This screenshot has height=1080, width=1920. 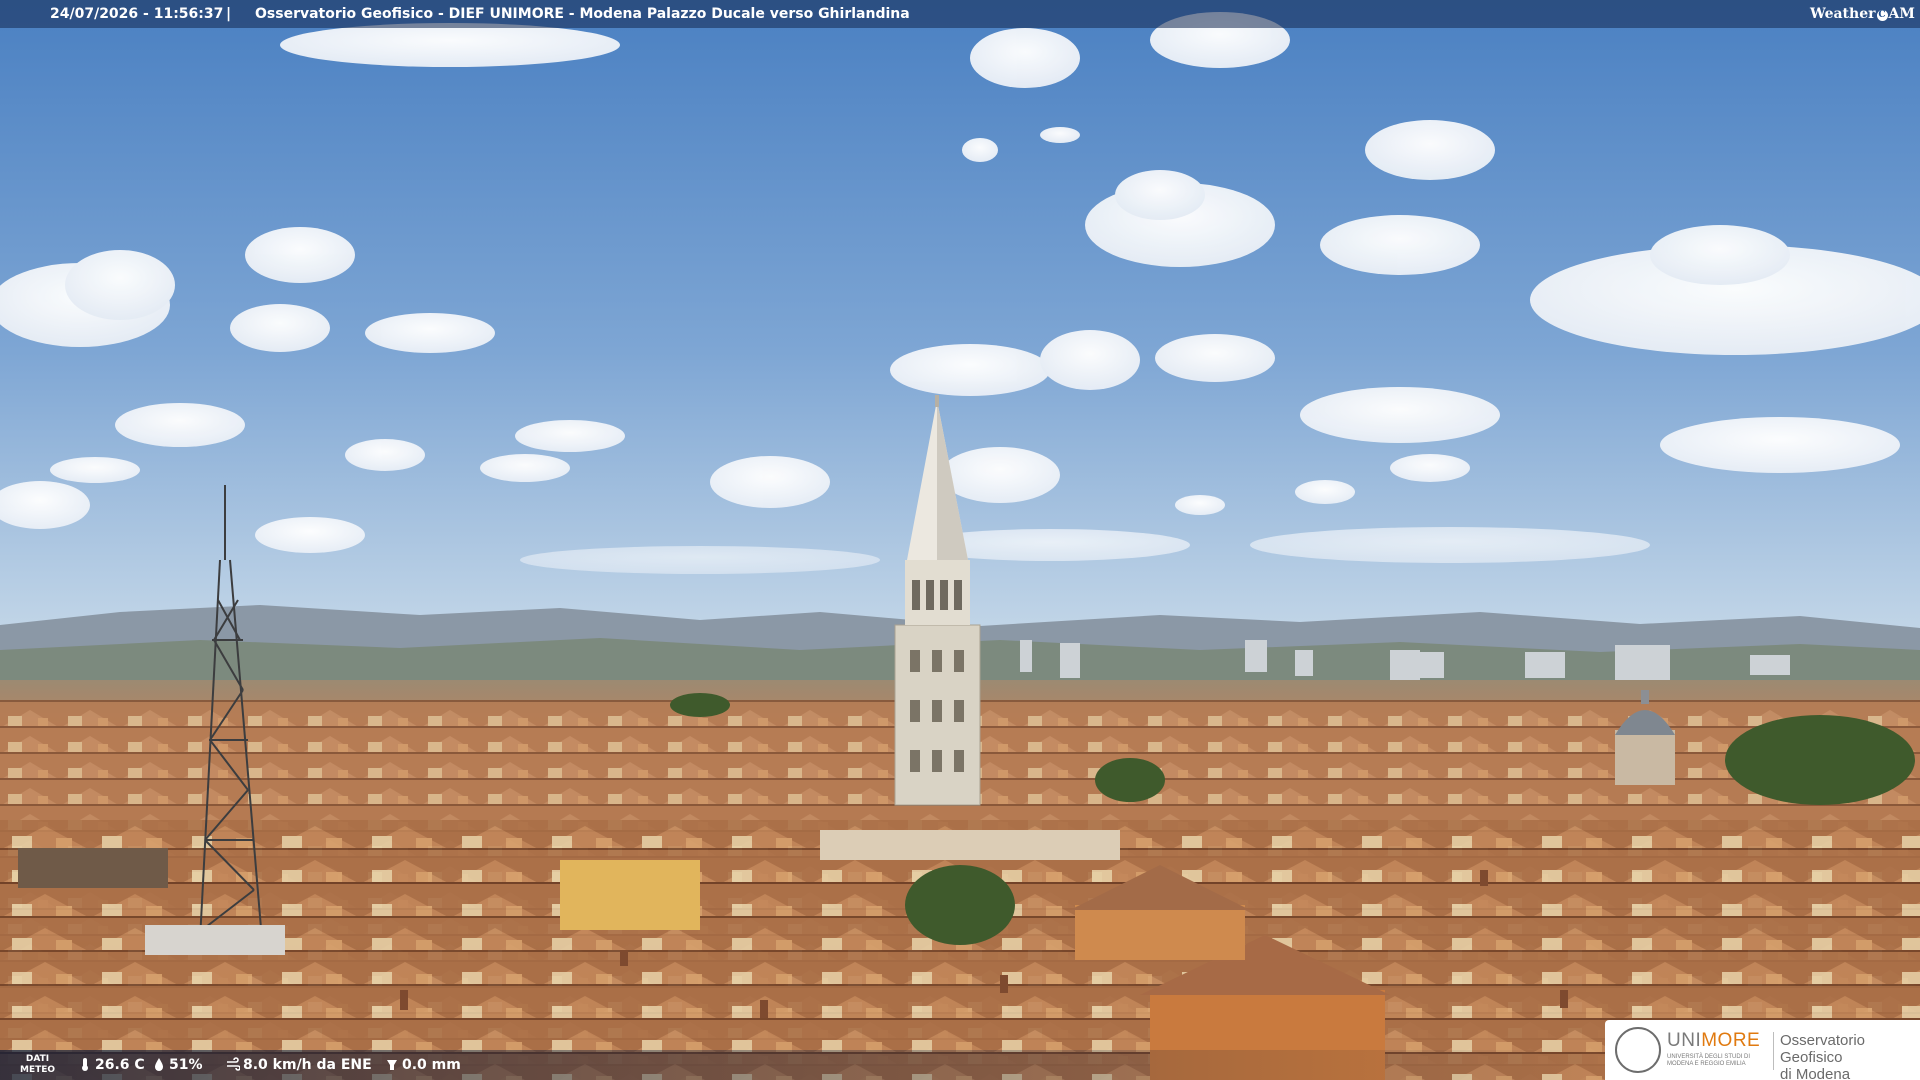 What do you see at coordinates (1843, 14) in the screenshot?
I see `logo-word: Weather` at bounding box center [1843, 14].